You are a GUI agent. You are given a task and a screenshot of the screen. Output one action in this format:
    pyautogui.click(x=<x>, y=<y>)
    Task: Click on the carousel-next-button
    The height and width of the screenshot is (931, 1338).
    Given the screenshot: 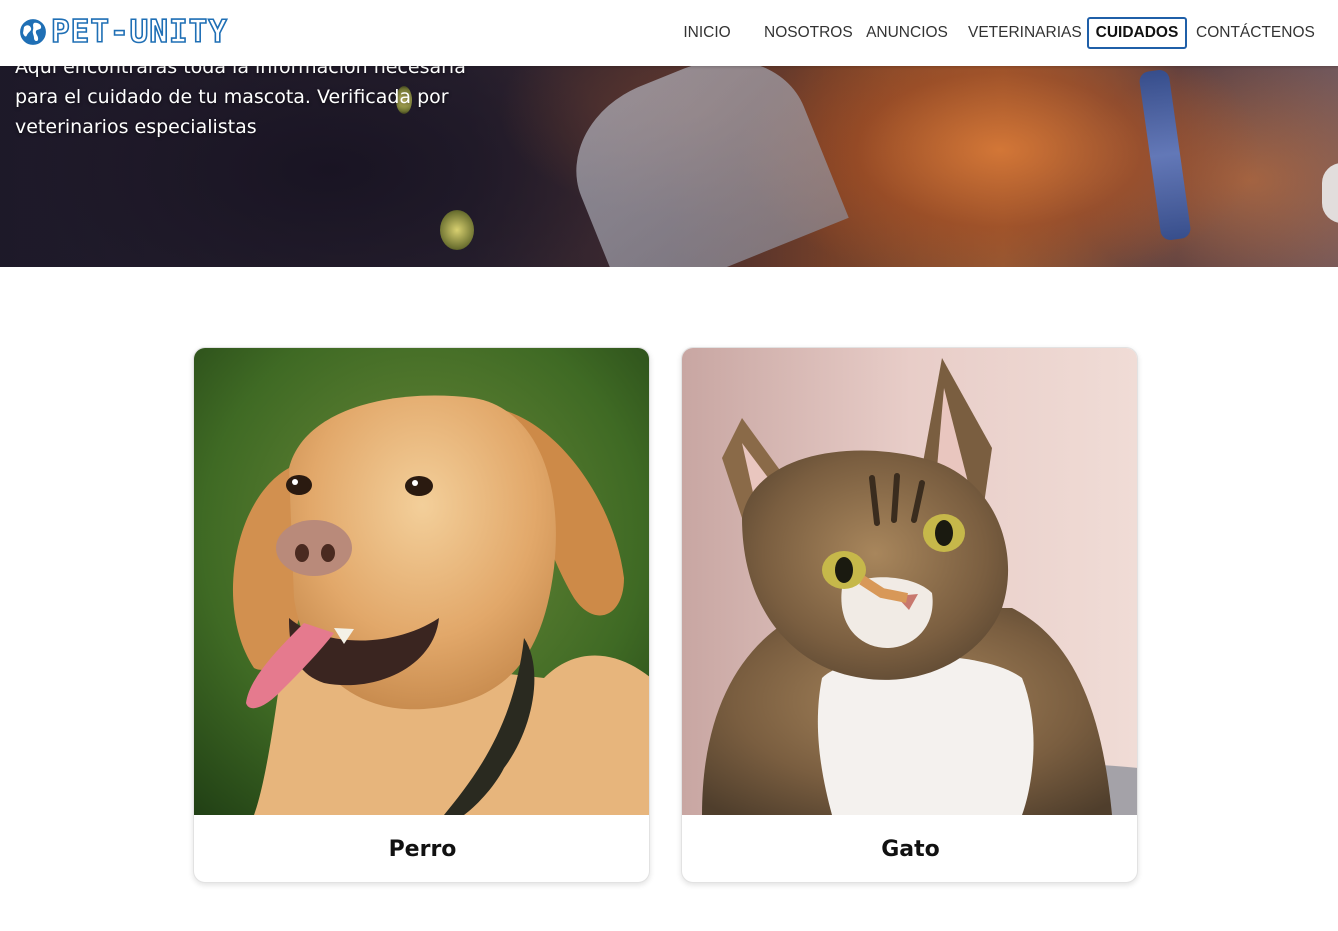 What is the action you would take?
    pyautogui.click(x=1330, y=193)
    